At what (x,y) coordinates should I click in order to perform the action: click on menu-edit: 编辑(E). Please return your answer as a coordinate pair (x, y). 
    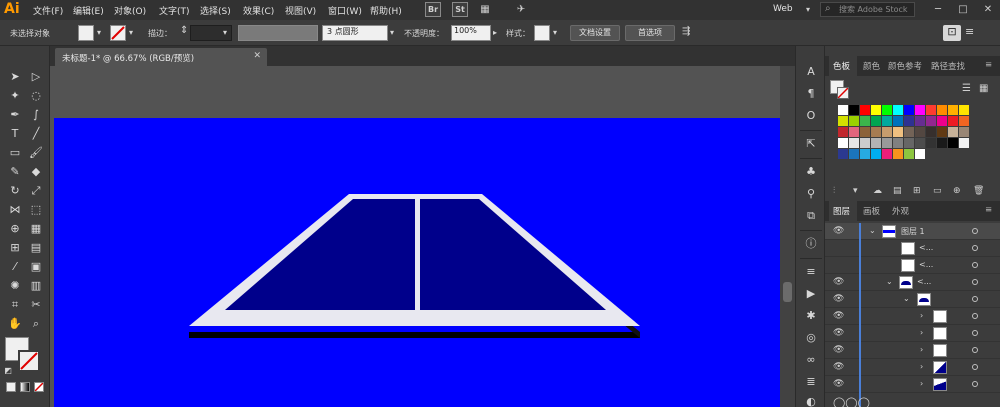
    Looking at the image, I should click on (88, 10).